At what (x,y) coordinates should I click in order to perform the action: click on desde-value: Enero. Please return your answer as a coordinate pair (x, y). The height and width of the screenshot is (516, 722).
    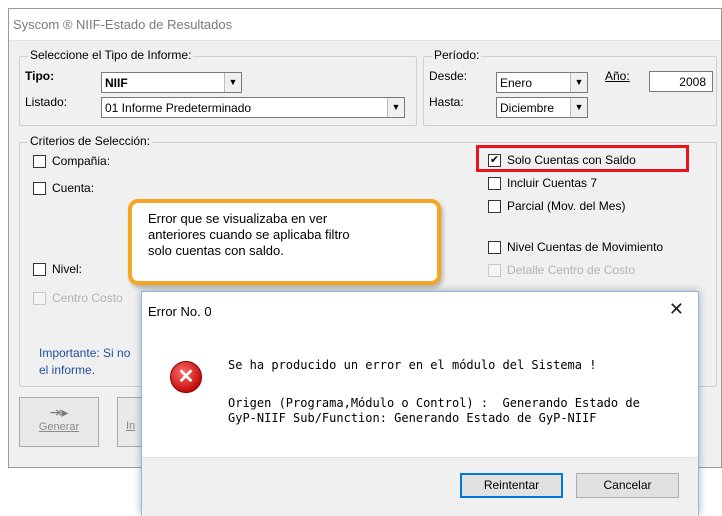
    Looking at the image, I should click on (516, 83).